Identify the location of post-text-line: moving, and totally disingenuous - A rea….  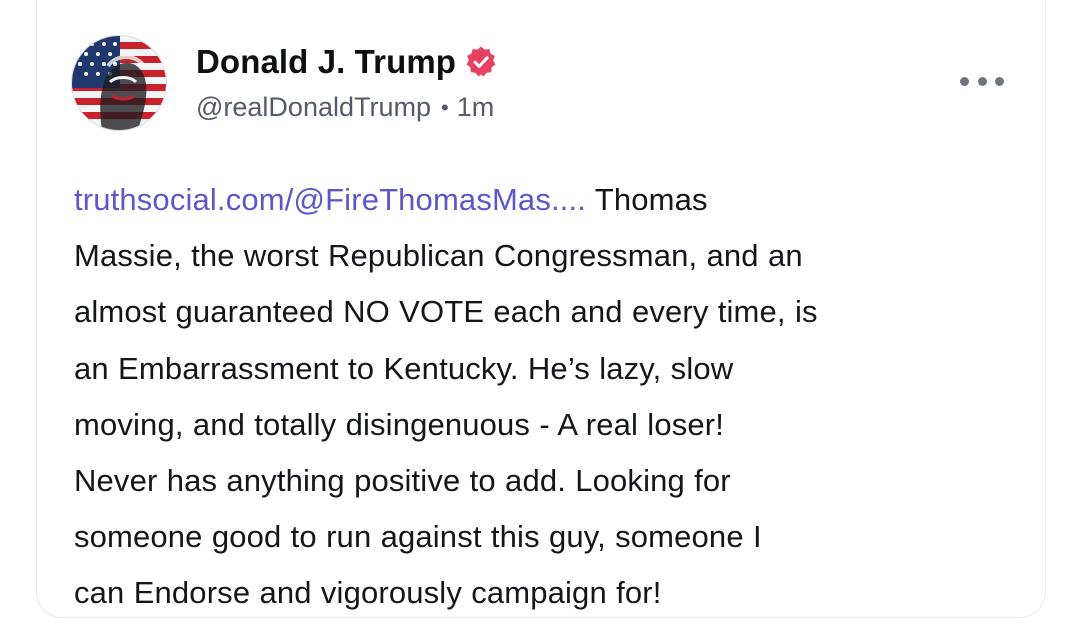
(399, 424).